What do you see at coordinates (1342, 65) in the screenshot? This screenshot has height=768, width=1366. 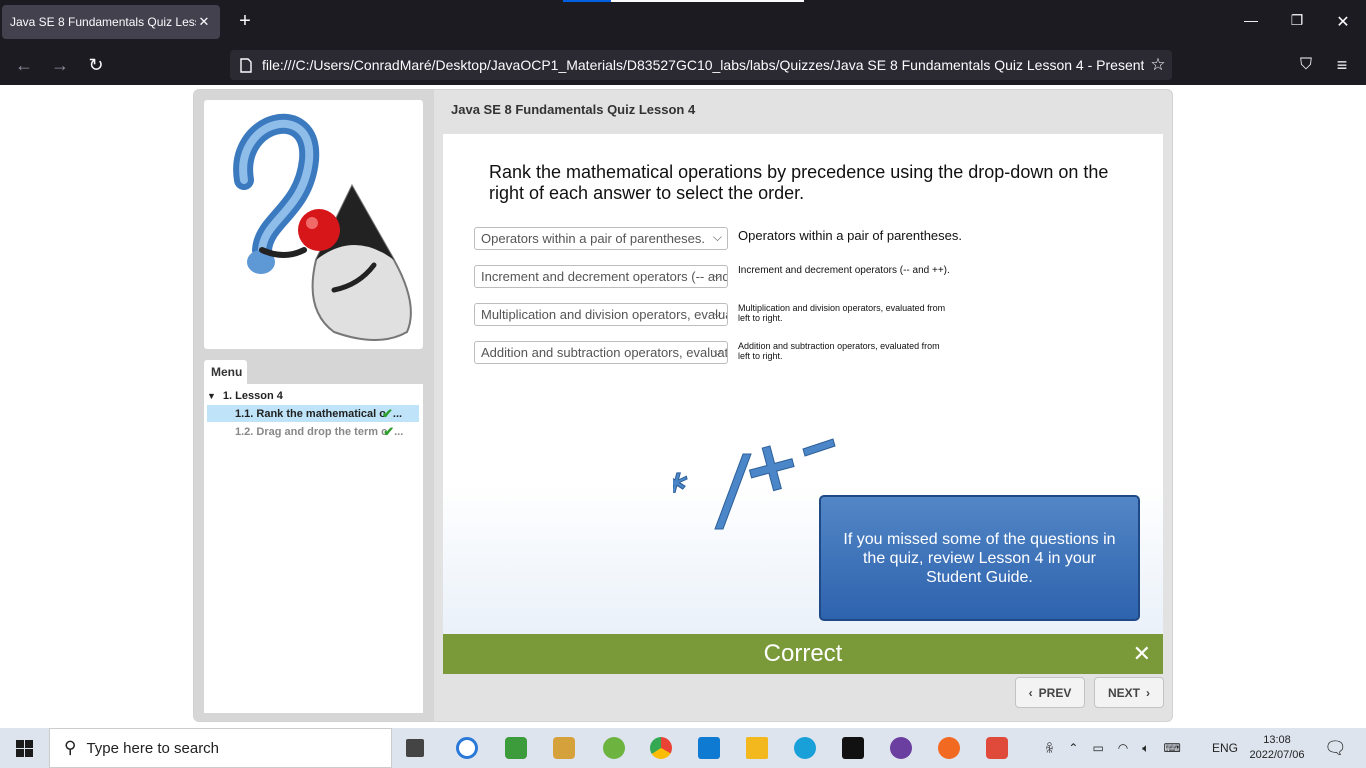 I see `menu-hamburger-icon: ≡` at bounding box center [1342, 65].